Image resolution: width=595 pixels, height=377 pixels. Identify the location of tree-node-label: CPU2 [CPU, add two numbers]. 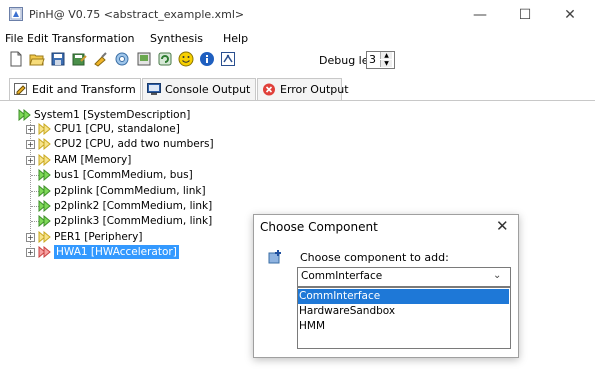
(134, 144).